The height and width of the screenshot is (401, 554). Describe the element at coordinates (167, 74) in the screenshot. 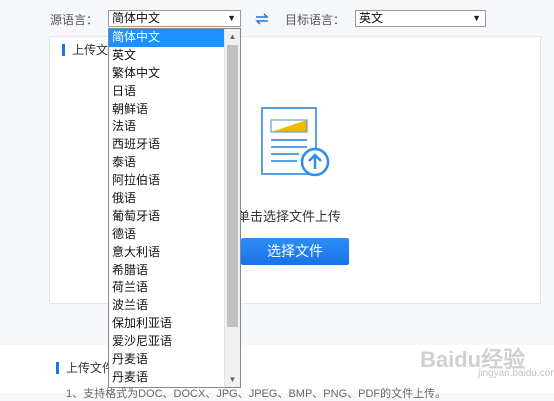

I see `language-option: 繁体中文` at that location.